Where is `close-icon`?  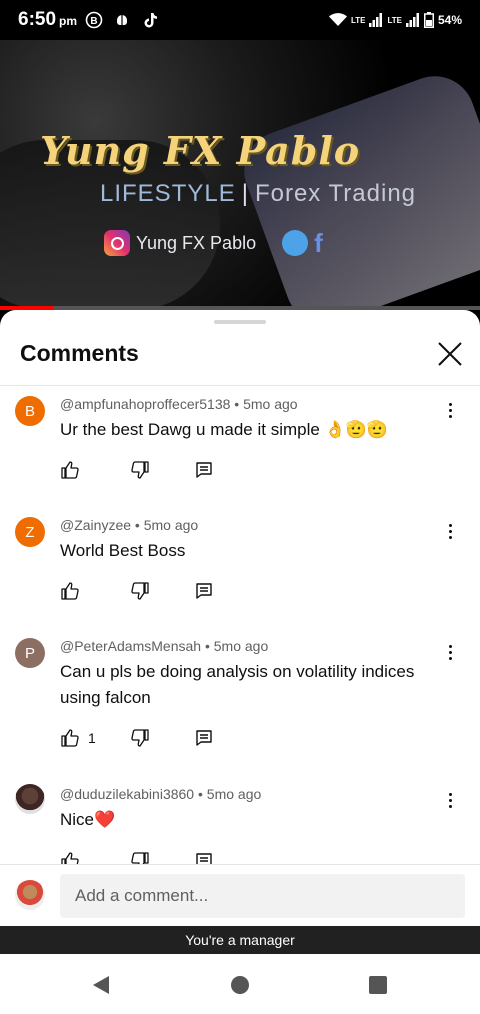
close-icon is located at coordinates (450, 354).